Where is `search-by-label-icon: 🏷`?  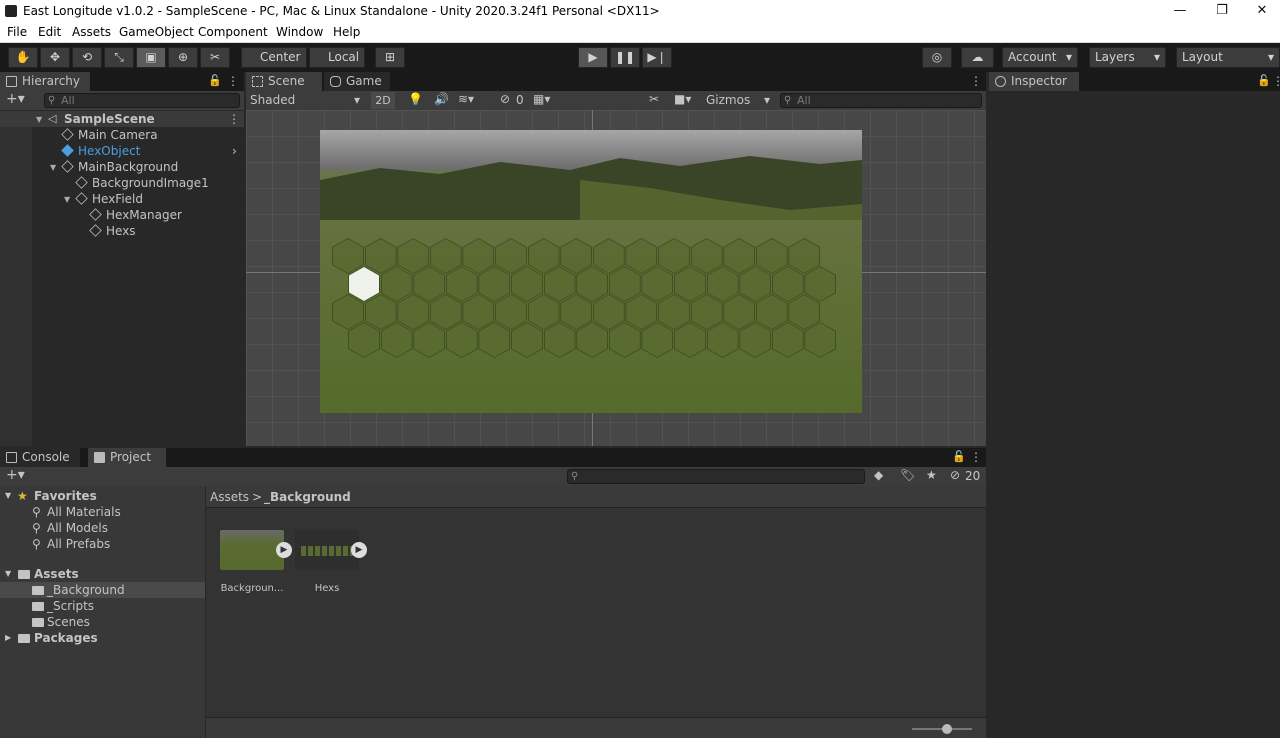 search-by-label-icon: 🏷 is located at coordinates (907, 475).